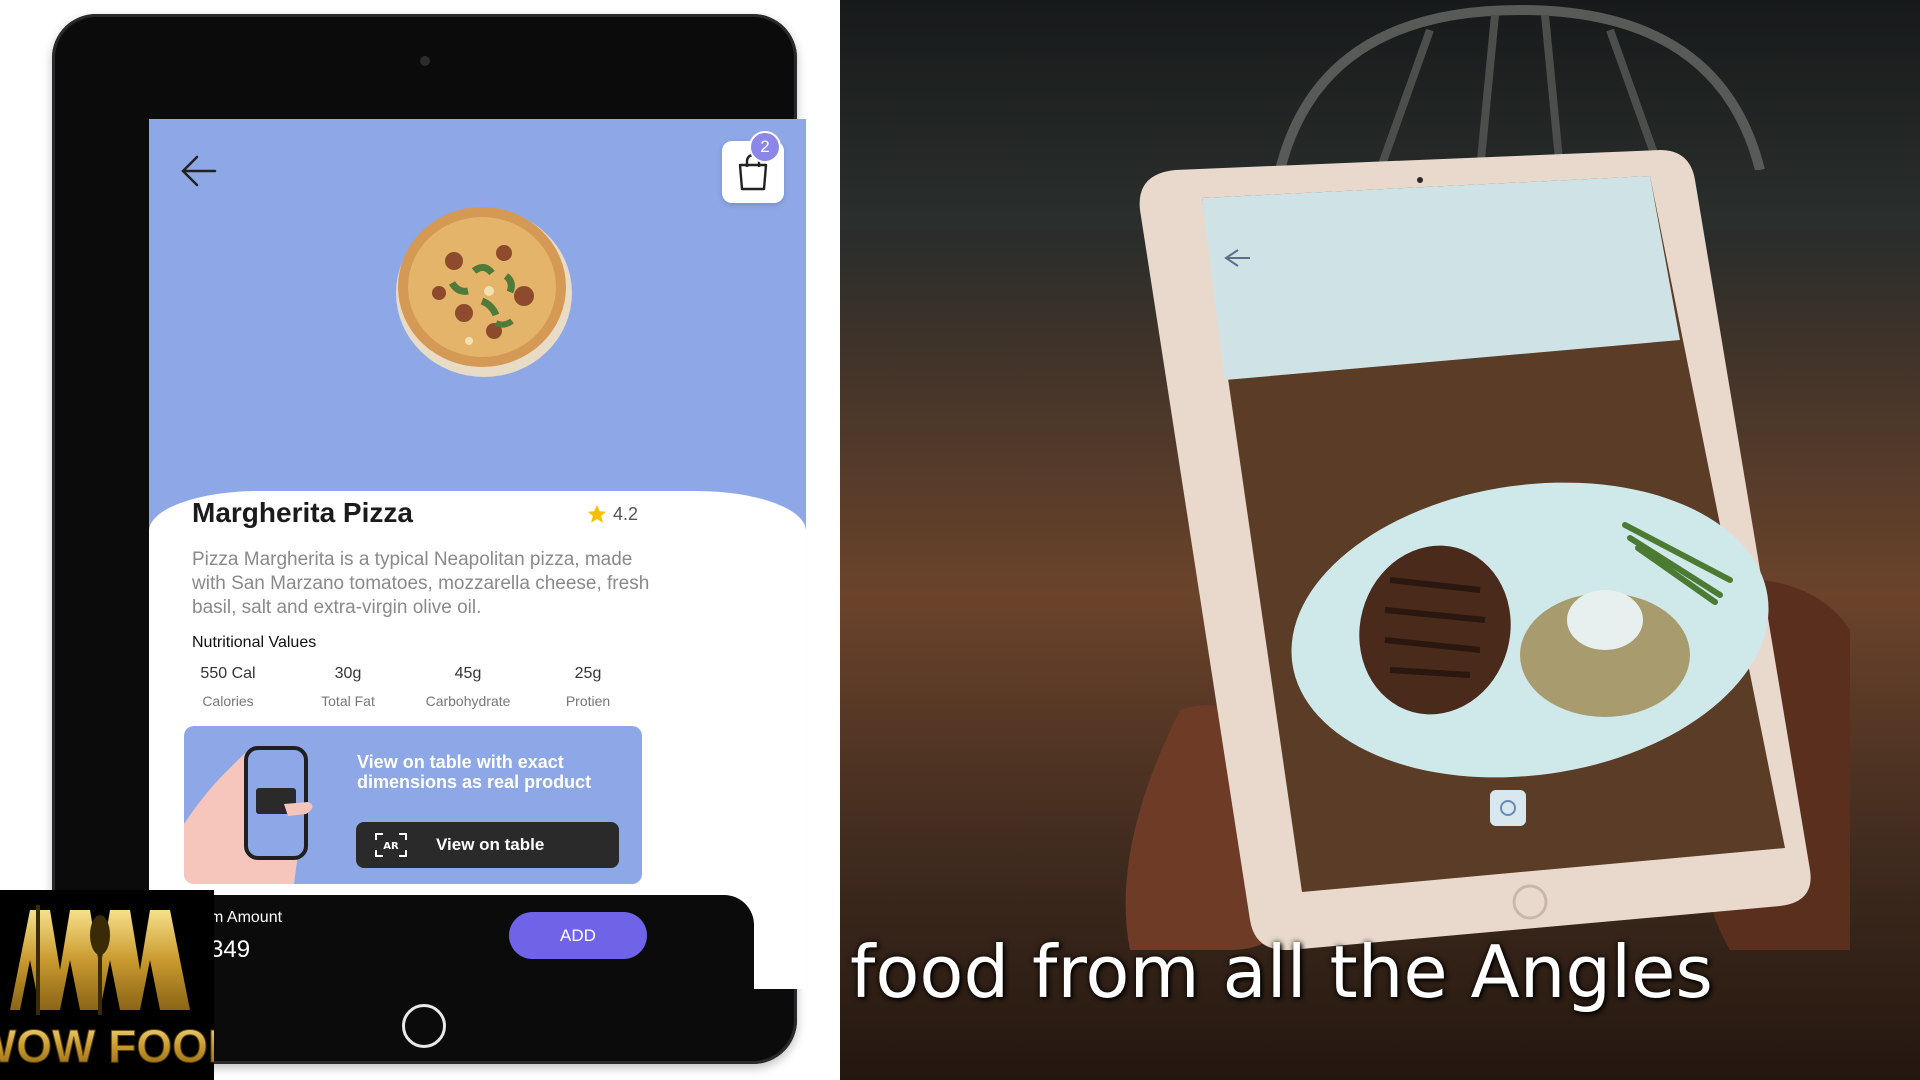  I want to click on svg-text: AR, so click(391, 846).